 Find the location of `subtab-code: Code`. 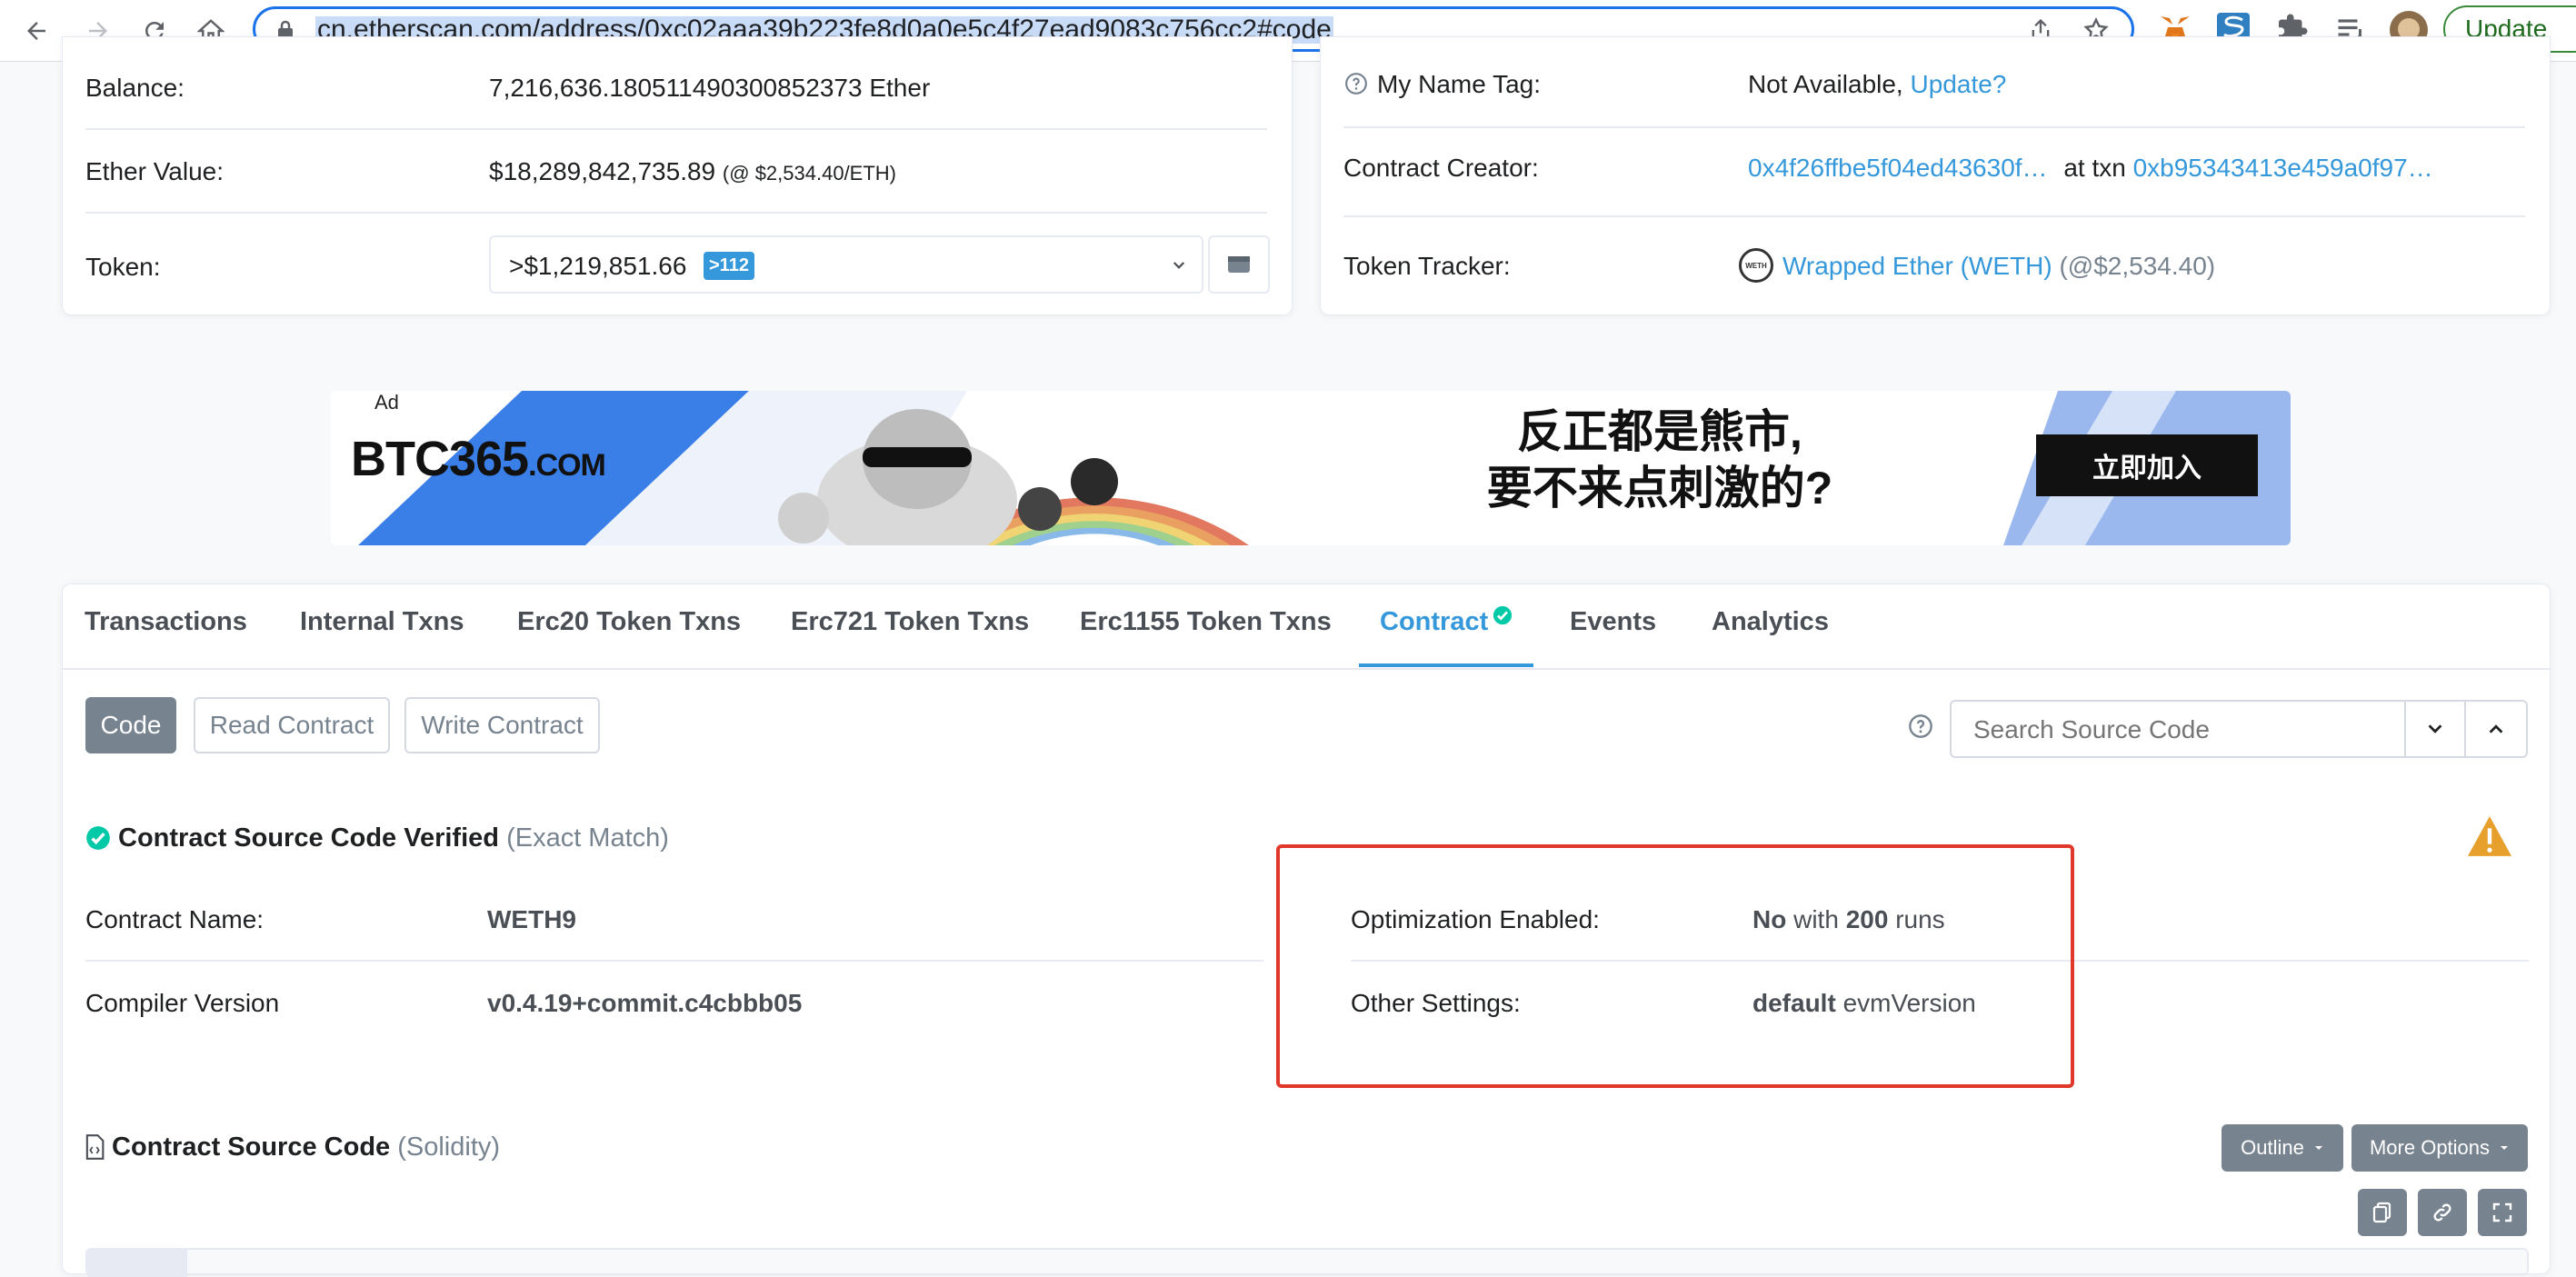

subtab-code: Code is located at coordinates (130, 725).